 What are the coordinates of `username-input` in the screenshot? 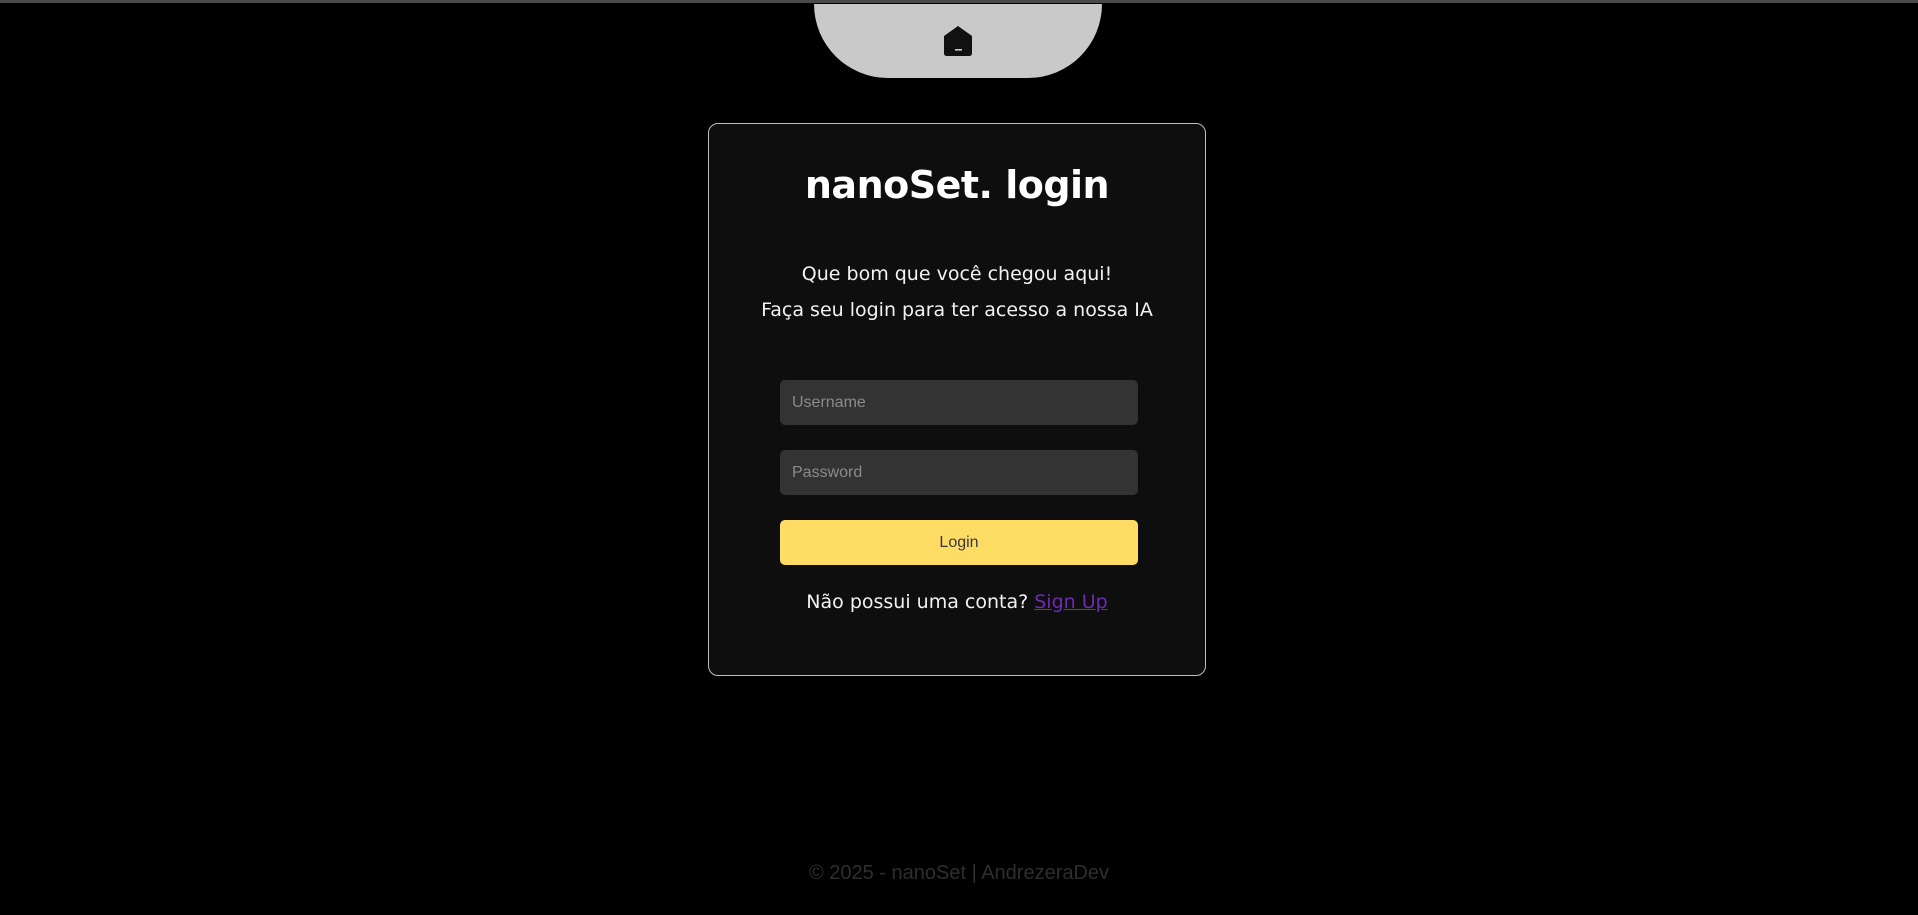 It's located at (959, 402).